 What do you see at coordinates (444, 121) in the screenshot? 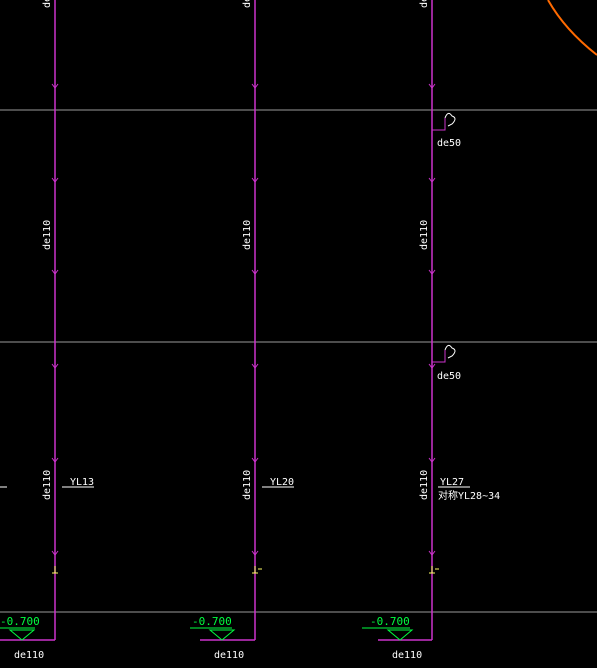
I see `branch-drain-upper` at bounding box center [444, 121].